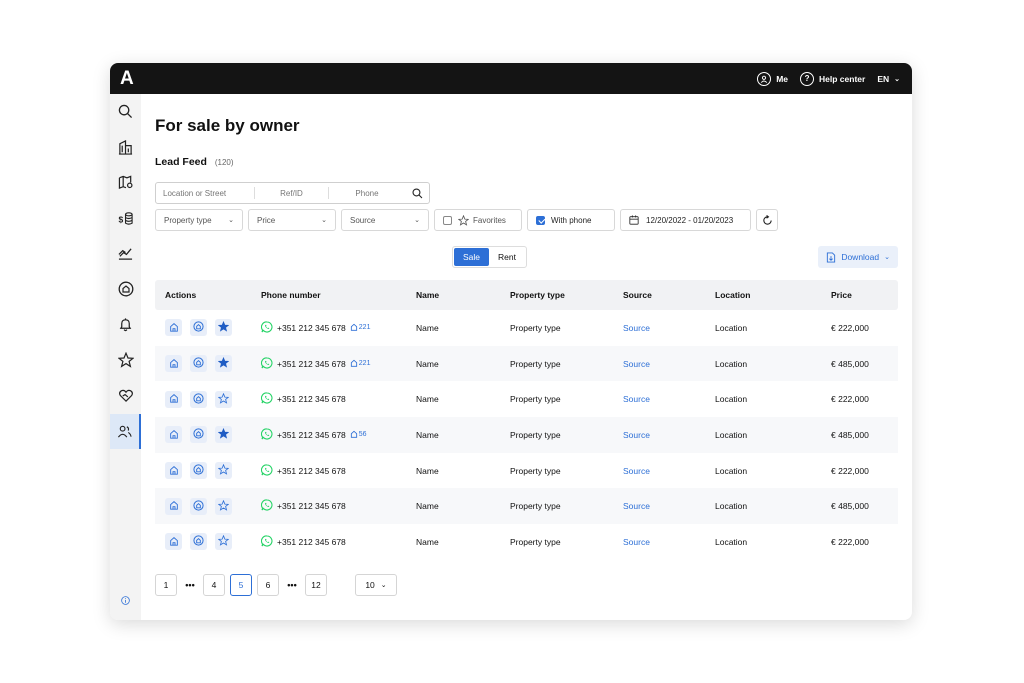 The height and width of the screenshot is (683, 1024). I want to click on favorites-filter: Favorites, so click(478, 220).